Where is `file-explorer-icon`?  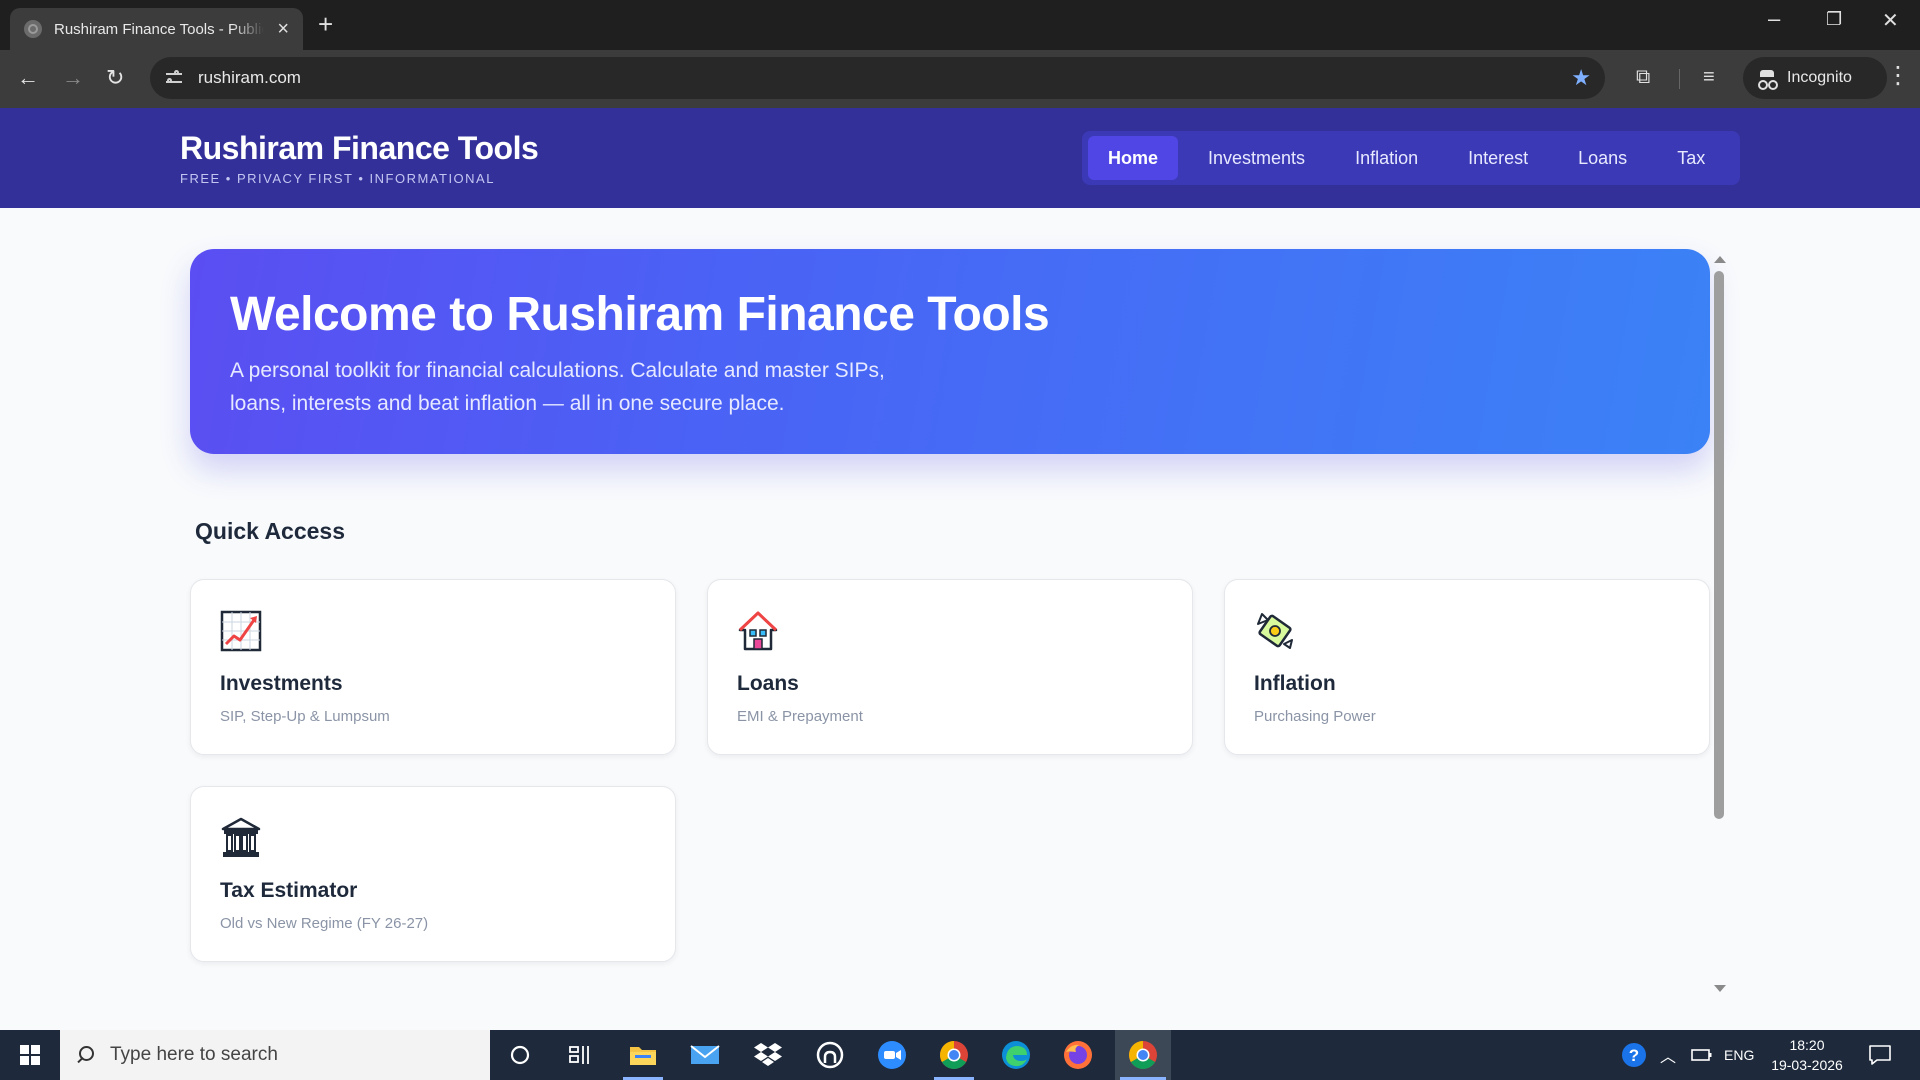 file-explorer-icon is located at coordinates (643, 1055).